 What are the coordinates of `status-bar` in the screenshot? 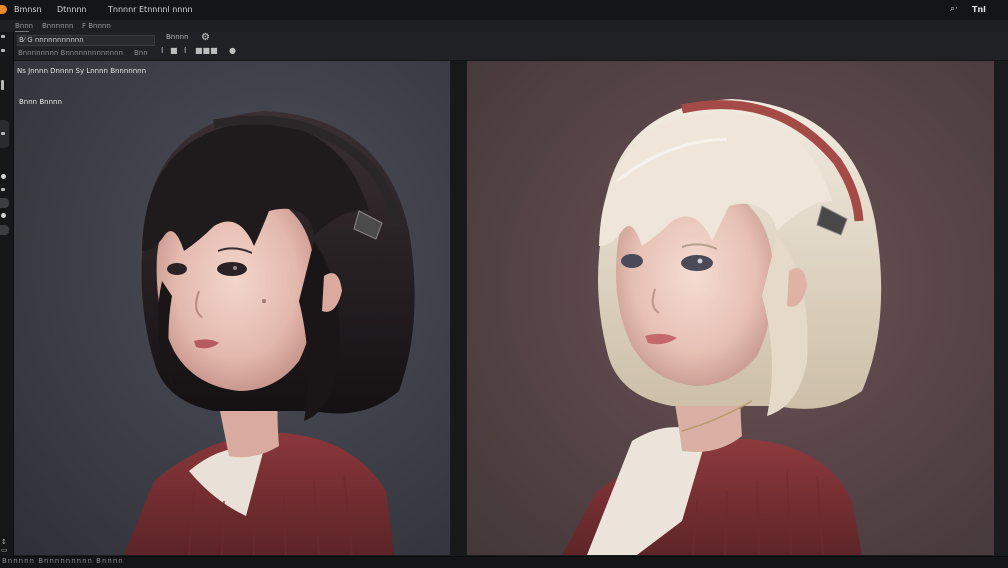 It's located at (504, 562).